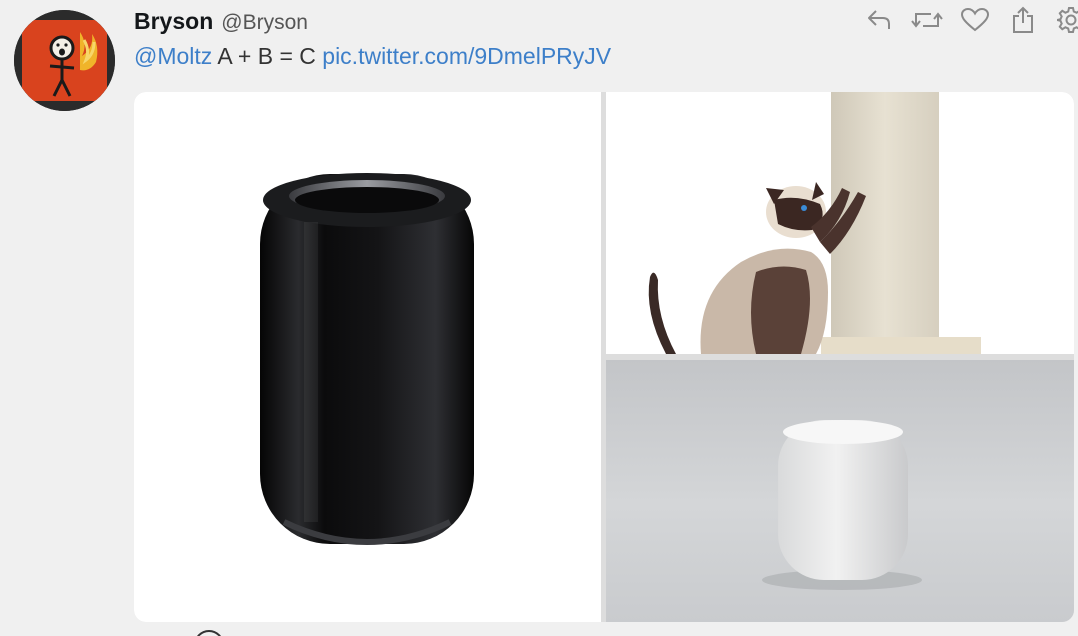 The height and width of the screenshot is (636, 1078). I want to click on mac-pro-image, so click(367, 359).